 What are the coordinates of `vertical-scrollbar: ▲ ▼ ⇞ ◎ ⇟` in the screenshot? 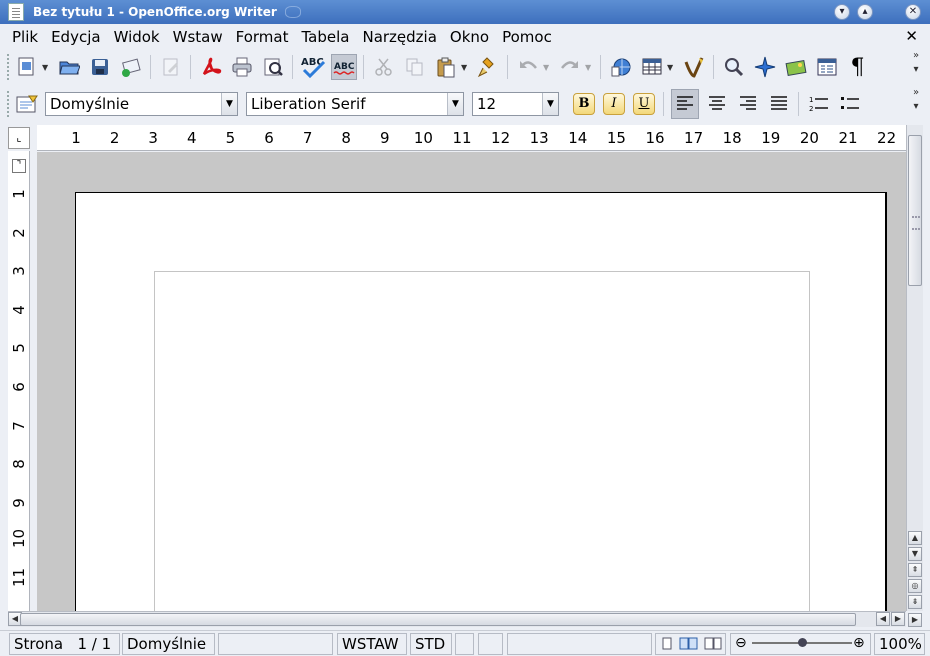 It's located at (914, 368).